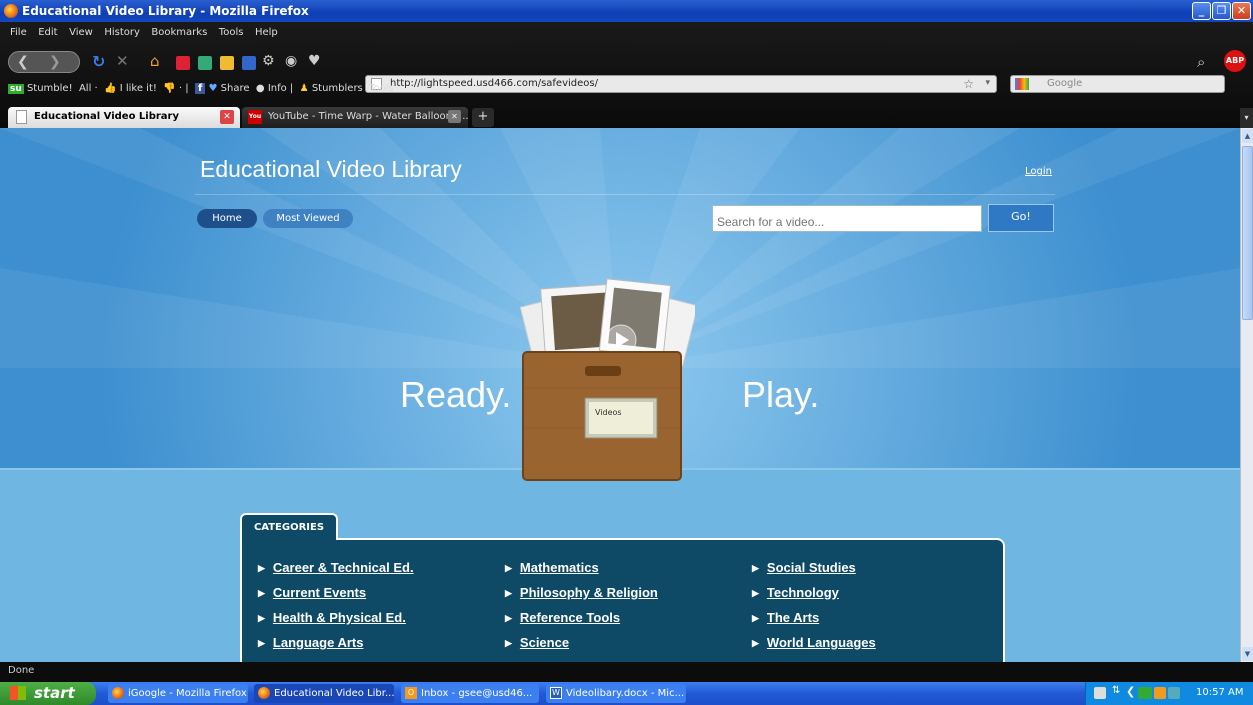  What do you see at coordinates (312, 592) in the screenshot?
I see `category-link: ▶ Current Events` at bounding box center [312, 592].